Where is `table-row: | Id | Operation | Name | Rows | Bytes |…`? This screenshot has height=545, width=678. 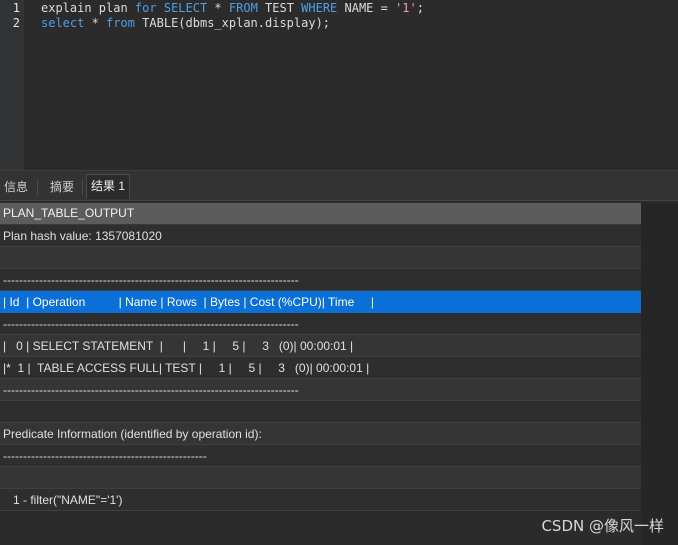 table-row: | Id | Operation | Name | Rows | Bytes |… is located at coordinates (320, 302).